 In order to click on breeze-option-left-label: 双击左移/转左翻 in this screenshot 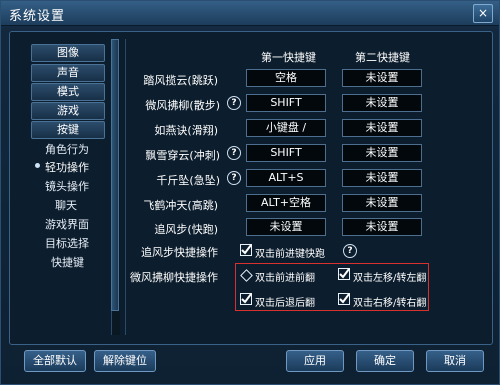, I will do `click(389, 276)`.